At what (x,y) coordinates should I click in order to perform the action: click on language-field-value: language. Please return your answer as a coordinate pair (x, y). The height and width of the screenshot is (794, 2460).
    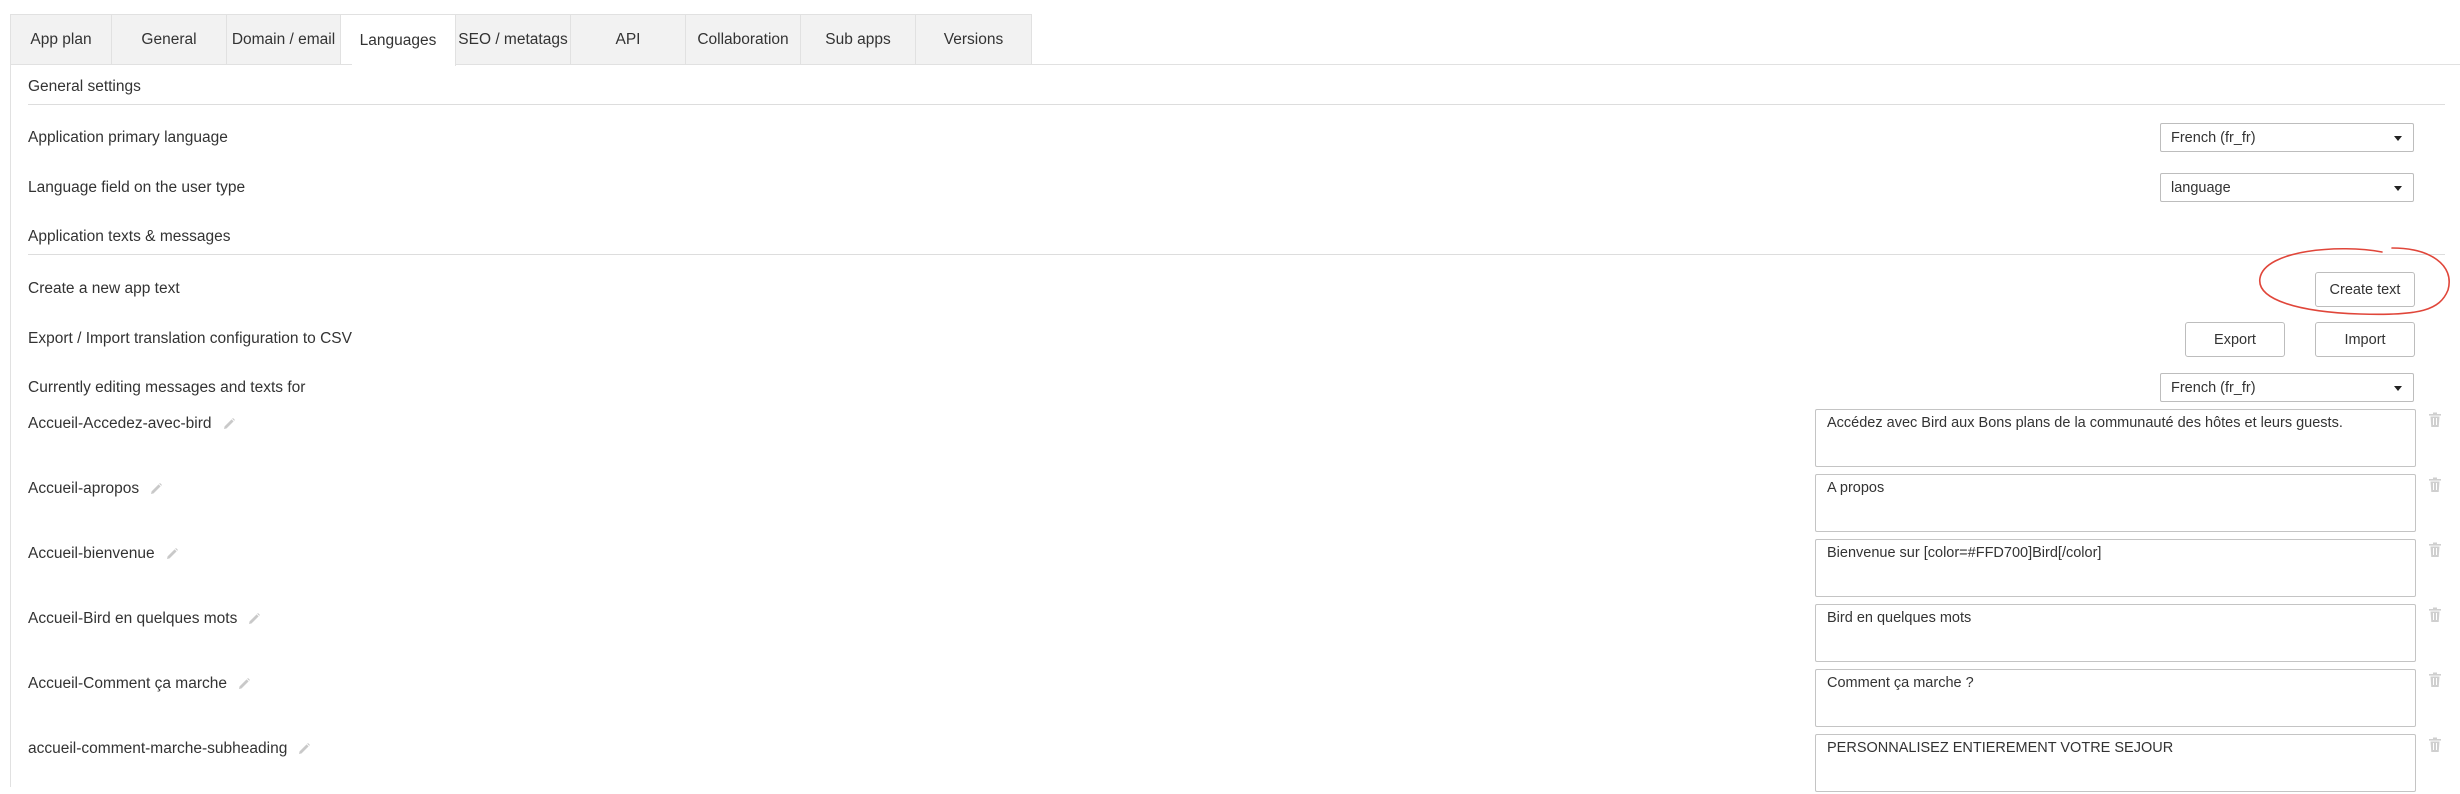
    Looking at the image, I should click on (2201, 187).